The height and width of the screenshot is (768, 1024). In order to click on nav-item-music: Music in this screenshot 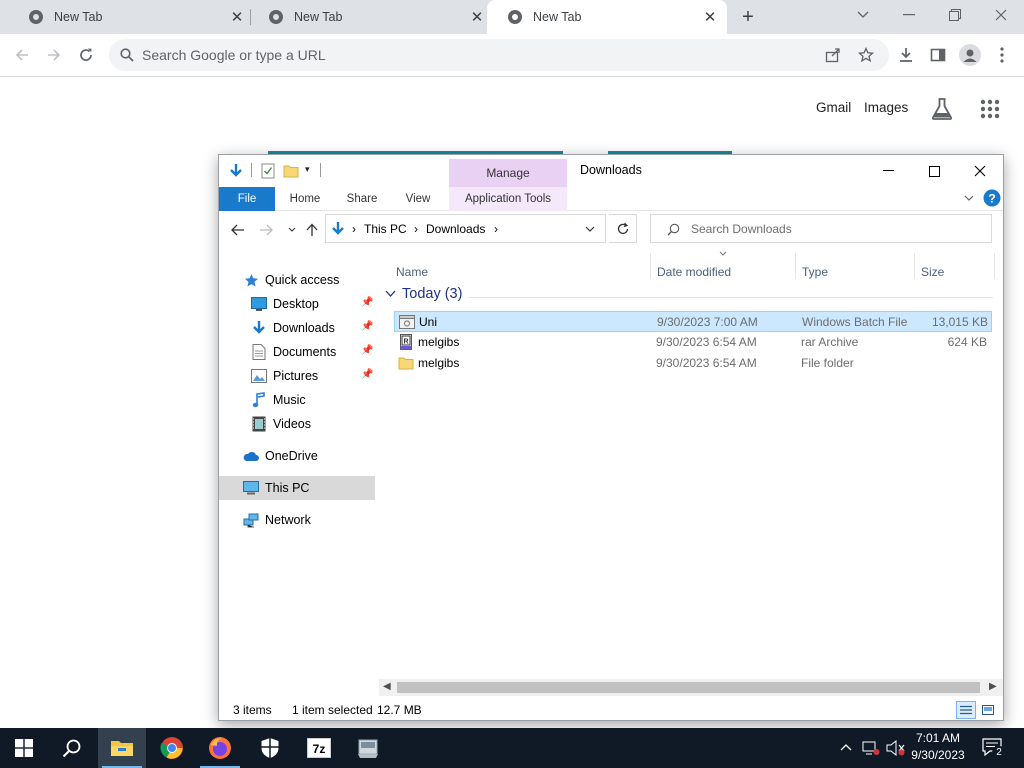, I will do `click(278, 400)`.